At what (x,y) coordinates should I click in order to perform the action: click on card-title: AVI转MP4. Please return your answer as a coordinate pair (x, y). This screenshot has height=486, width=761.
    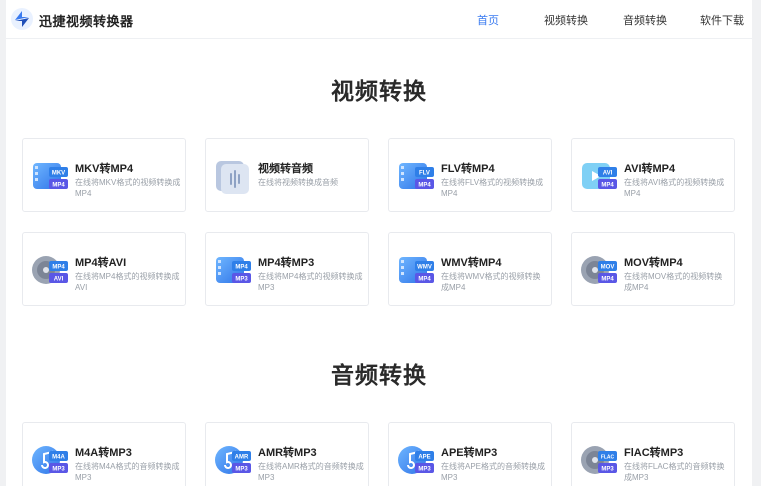
    Looking at the image, I should click on (649, 168).